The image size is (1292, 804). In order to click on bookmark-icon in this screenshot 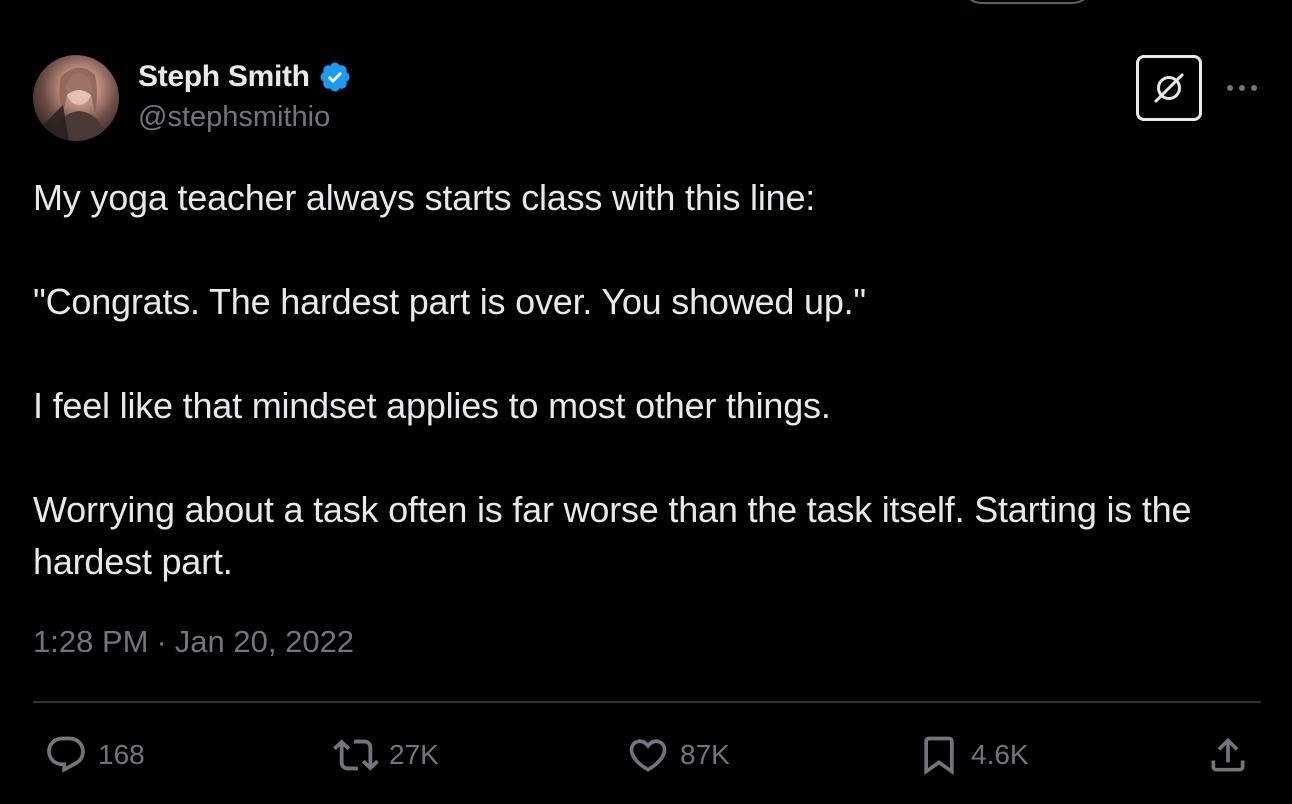, I will do `click(939, 756)`.